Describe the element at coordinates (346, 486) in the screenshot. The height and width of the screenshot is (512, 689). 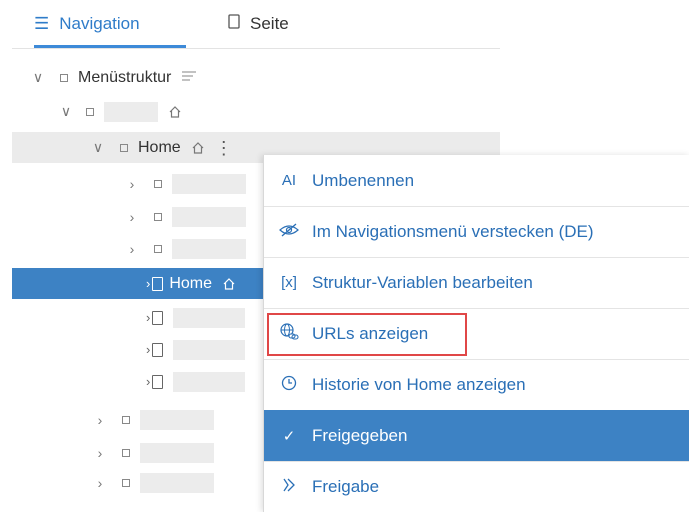
I see `menu-item-label: Freigabe` at that location.